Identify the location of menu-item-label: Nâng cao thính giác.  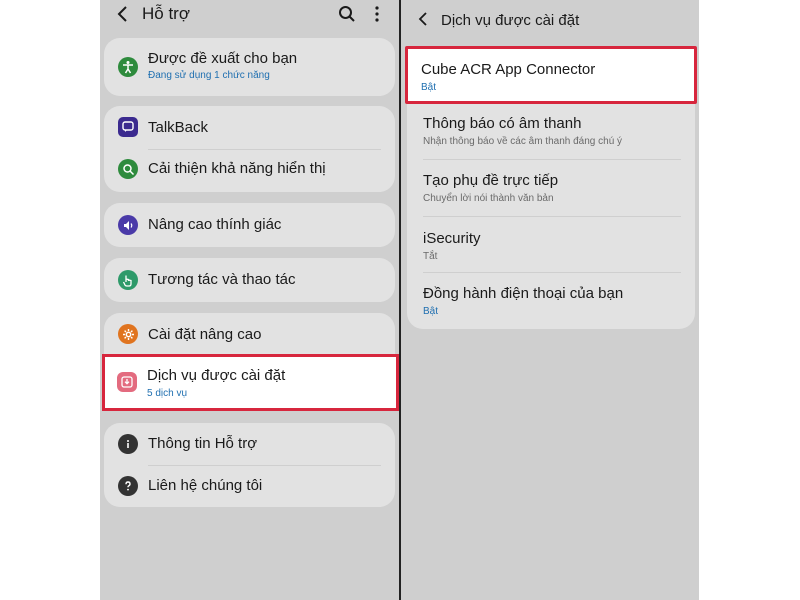
(215, 224).